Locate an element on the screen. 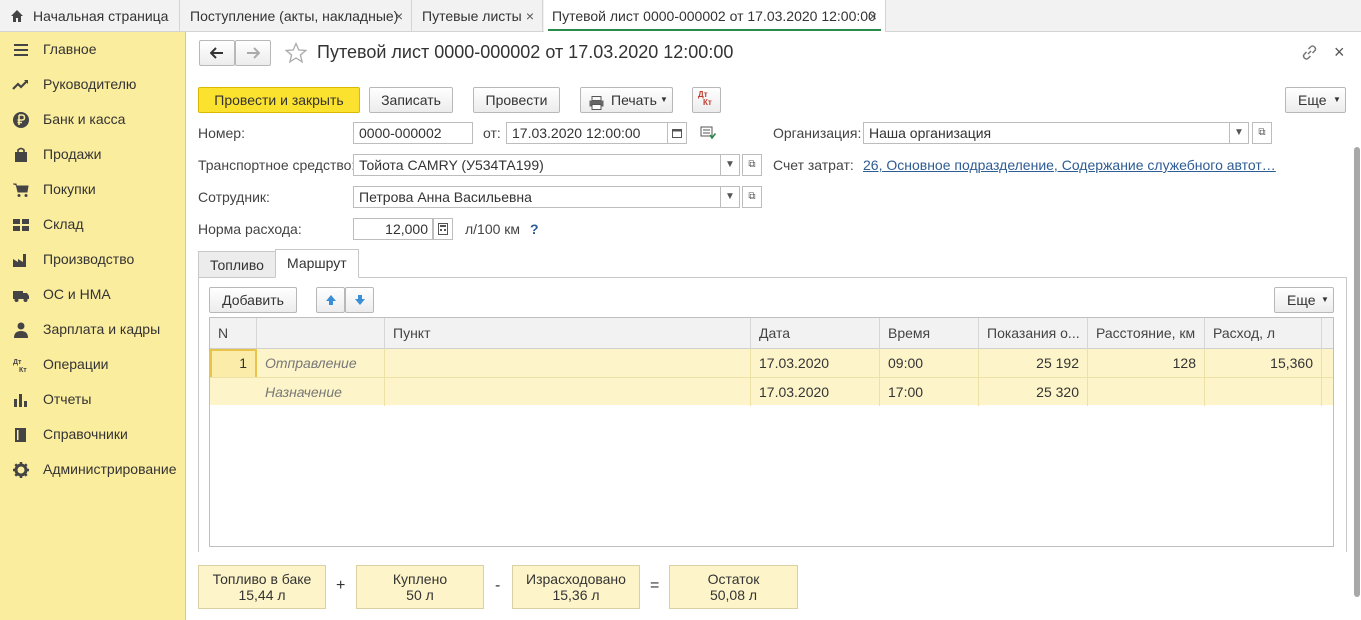  dt-kt-icon: Дт Кт is located at coordinates (707, 100).